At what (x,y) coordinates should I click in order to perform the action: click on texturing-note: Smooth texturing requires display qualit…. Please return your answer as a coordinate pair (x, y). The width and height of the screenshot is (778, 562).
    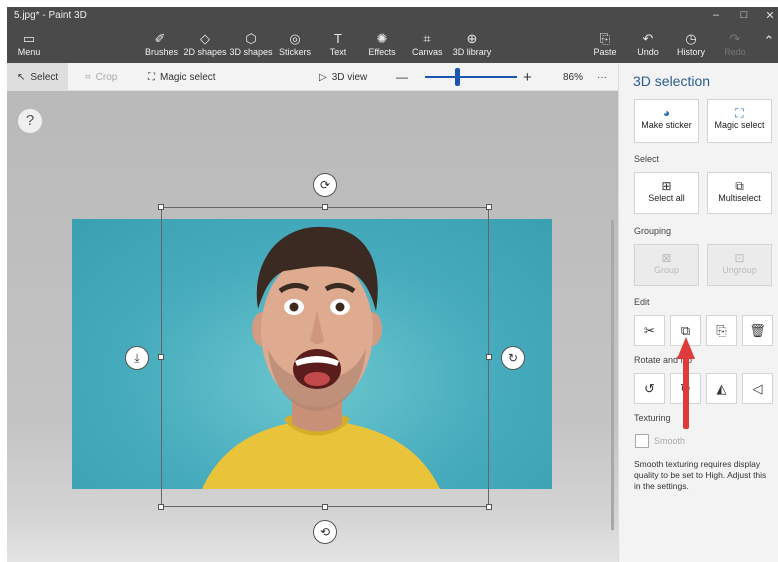
    Looking at the image, I should click on (700, 475).